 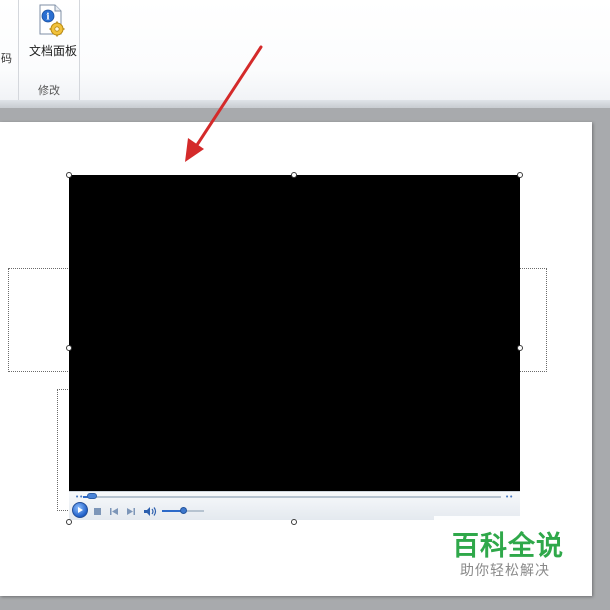 I want to click on resize-handle-bottom-center, so click(x=294, y=522).